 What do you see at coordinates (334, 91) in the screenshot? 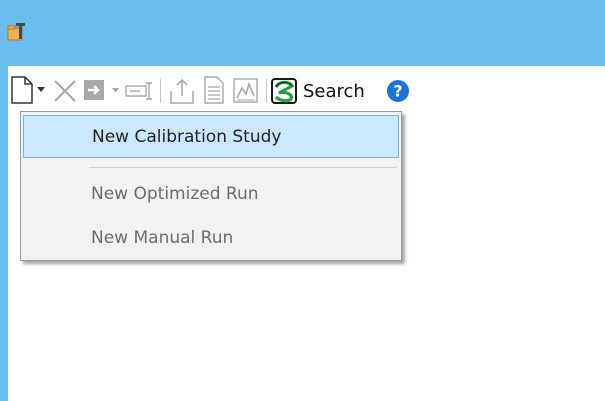
I see `search-label: Search` at bounding box center [334, 91].